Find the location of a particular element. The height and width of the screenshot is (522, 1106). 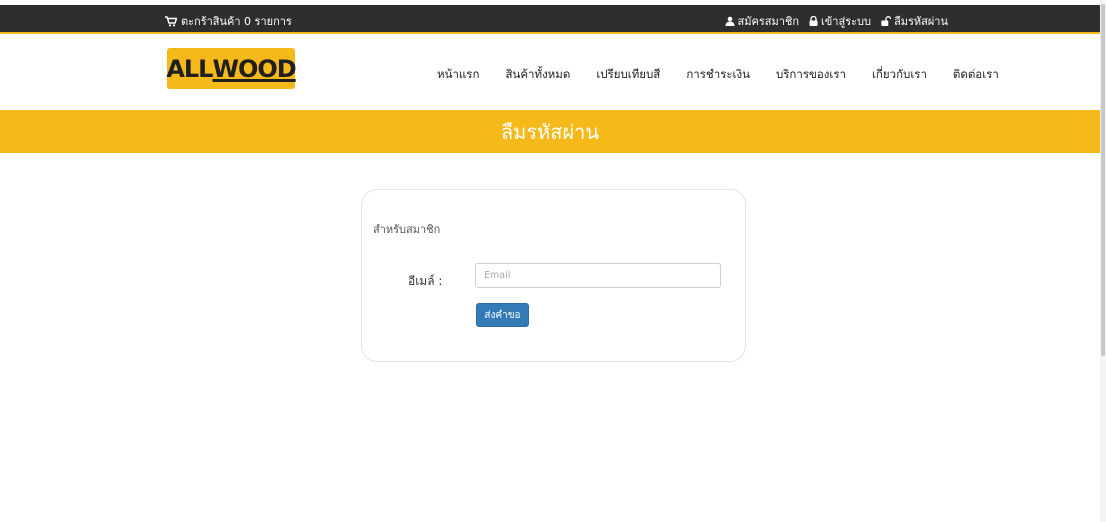

user-icon is located at coordinates (730, 21).